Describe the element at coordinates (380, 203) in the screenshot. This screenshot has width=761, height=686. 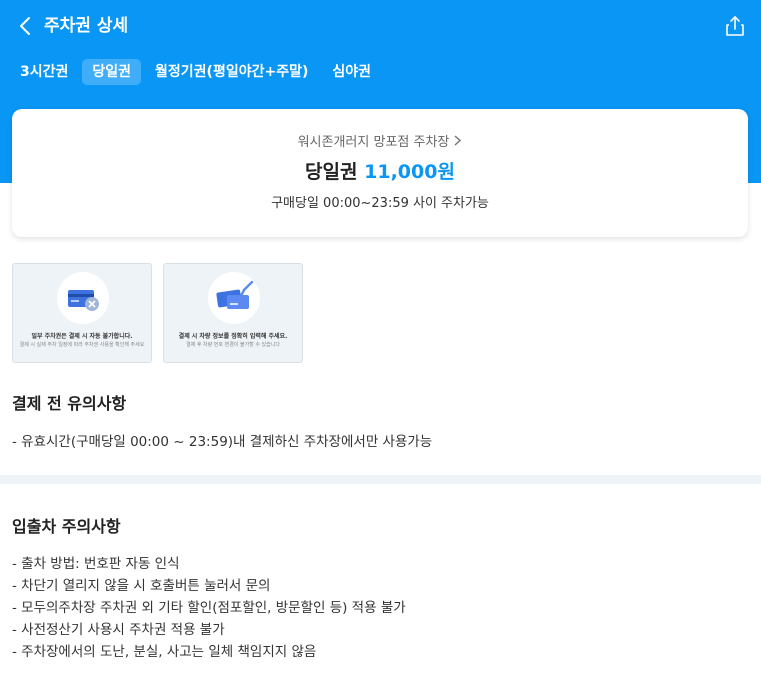
I see `ticket-description: 구매당일 00:00~23:59 사이 주차가능` at that location.